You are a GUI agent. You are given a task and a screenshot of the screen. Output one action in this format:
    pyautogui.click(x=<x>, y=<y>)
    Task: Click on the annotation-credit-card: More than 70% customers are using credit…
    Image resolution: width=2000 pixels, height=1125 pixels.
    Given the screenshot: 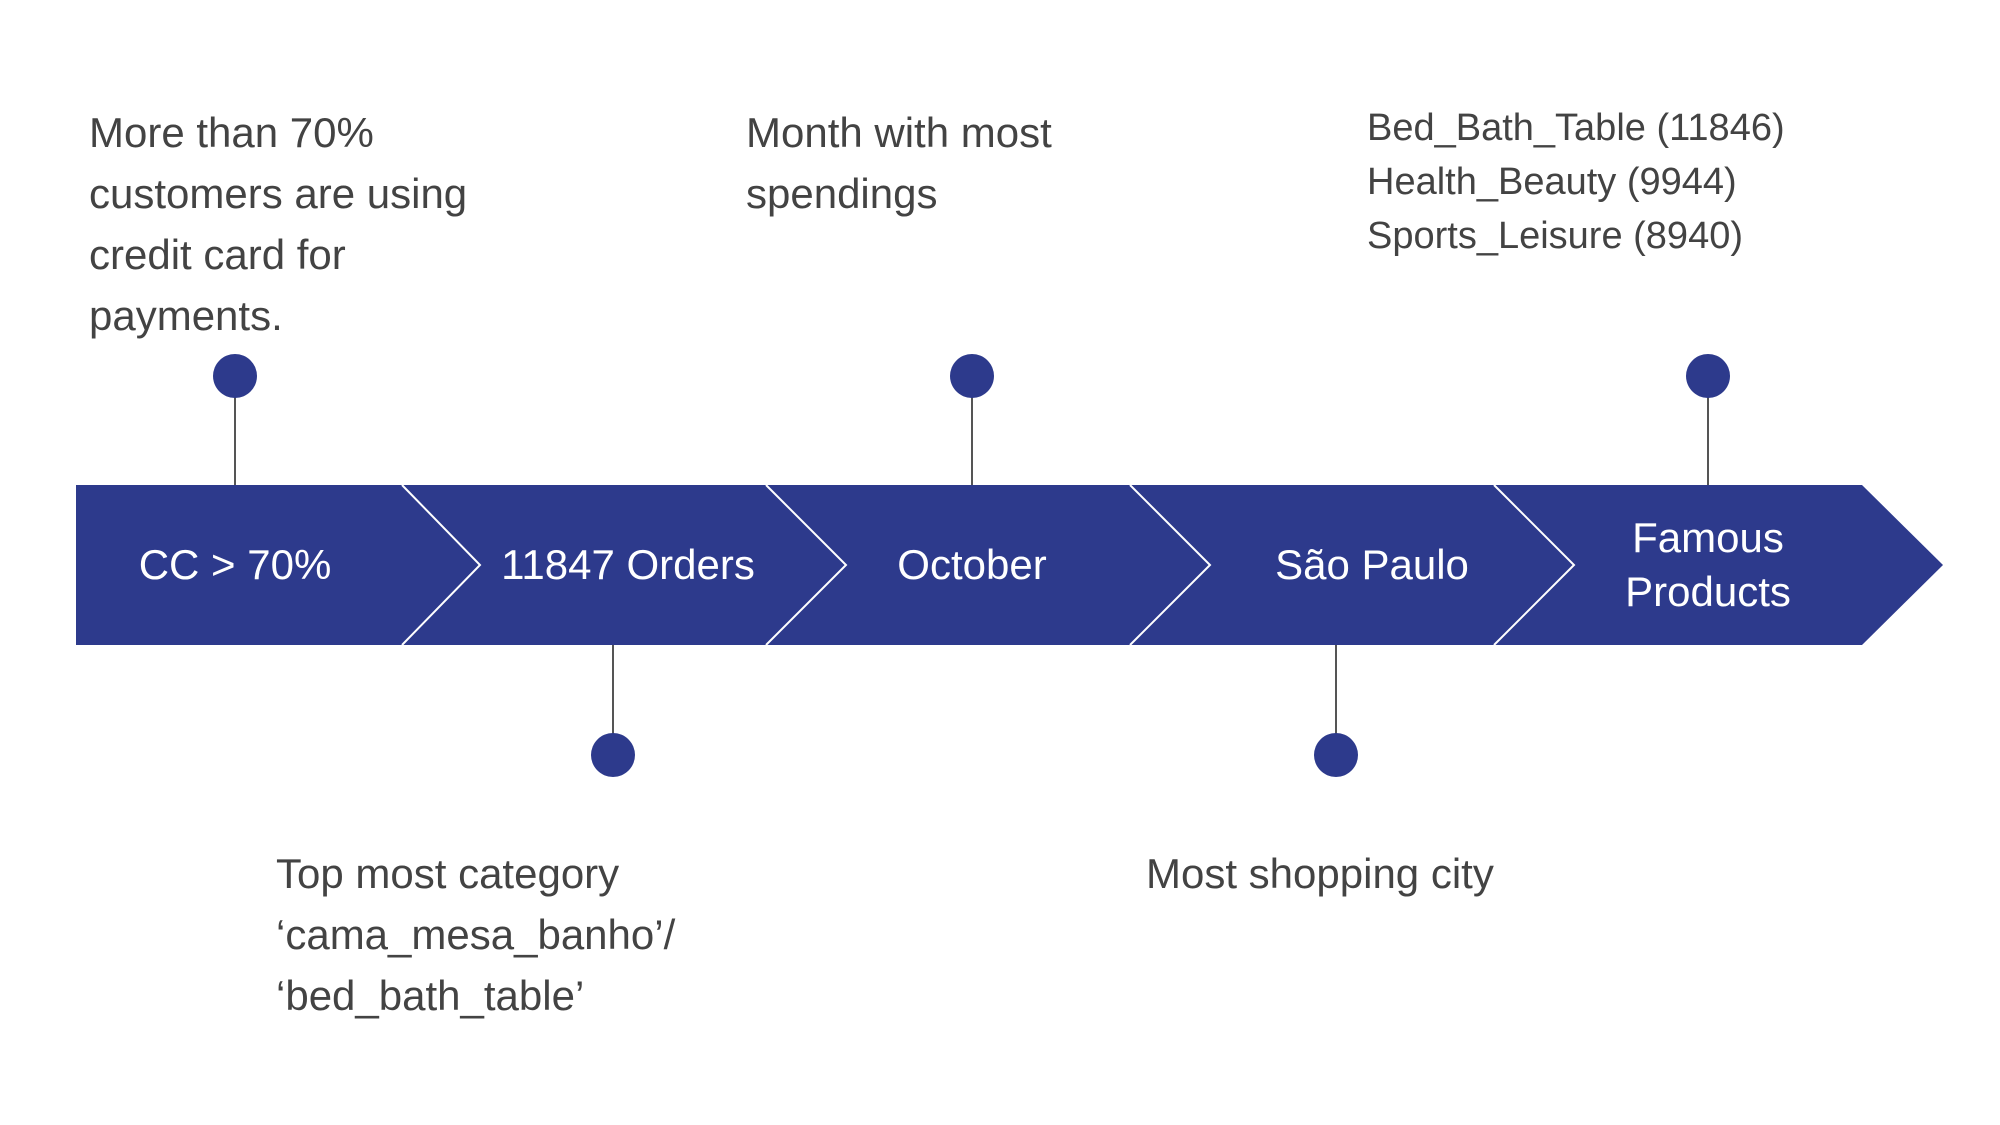 What is the action you would take?
    pyautogui.click(x=278, y=224)
    